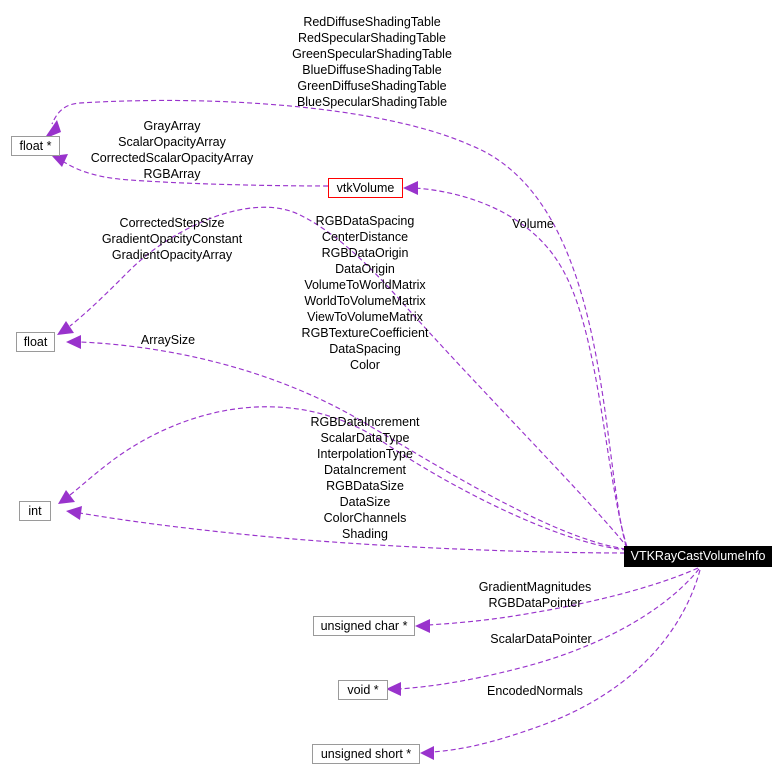 This screenshot has height=781, width=784. I want to click on node-int: int, so click(35, 511).